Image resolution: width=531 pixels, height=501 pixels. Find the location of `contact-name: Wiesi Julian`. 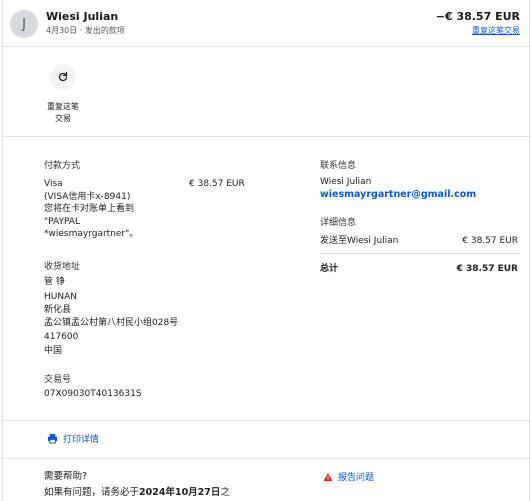

contact-name: Wiesi Julian is located at coordinates (346, 182).